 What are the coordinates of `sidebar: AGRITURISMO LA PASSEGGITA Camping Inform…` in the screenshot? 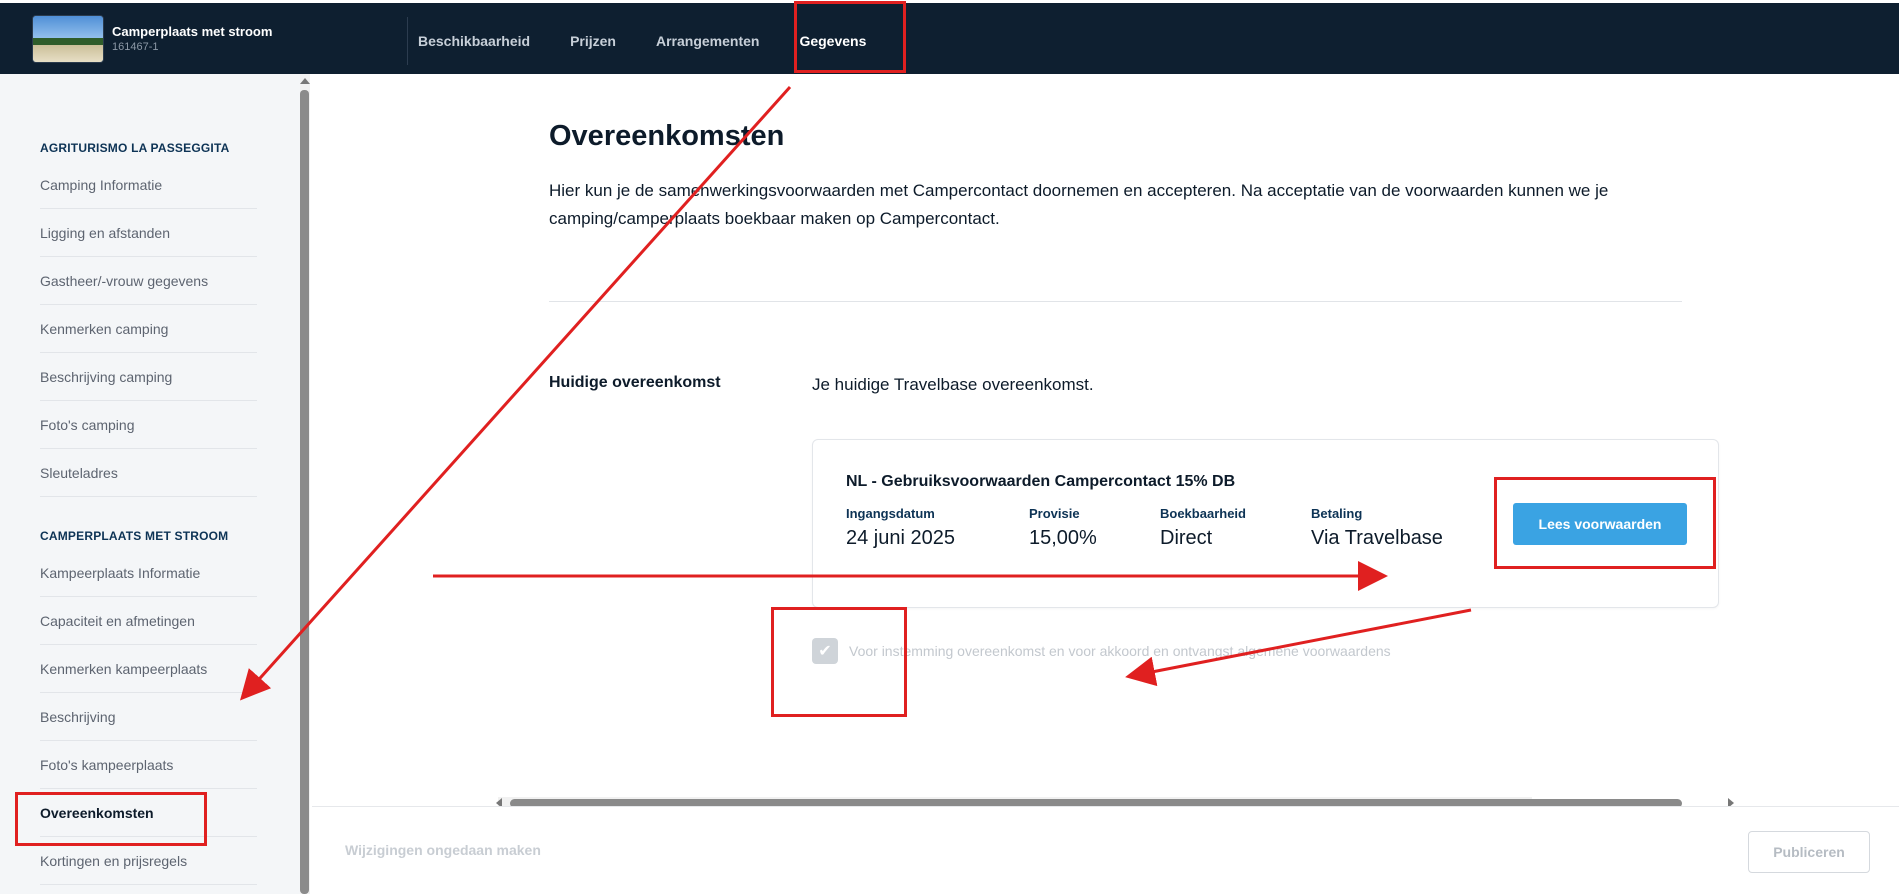 It's located at (151, 484).